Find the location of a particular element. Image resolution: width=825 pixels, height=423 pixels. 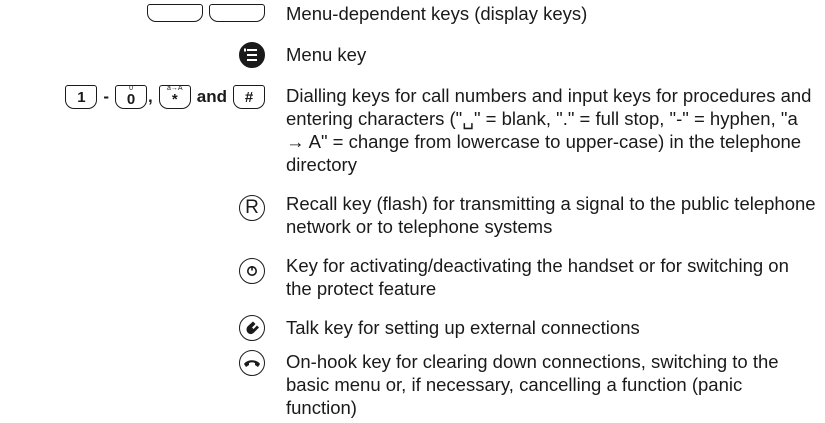

on-off-key-icon is located at coordinates (252, 271).